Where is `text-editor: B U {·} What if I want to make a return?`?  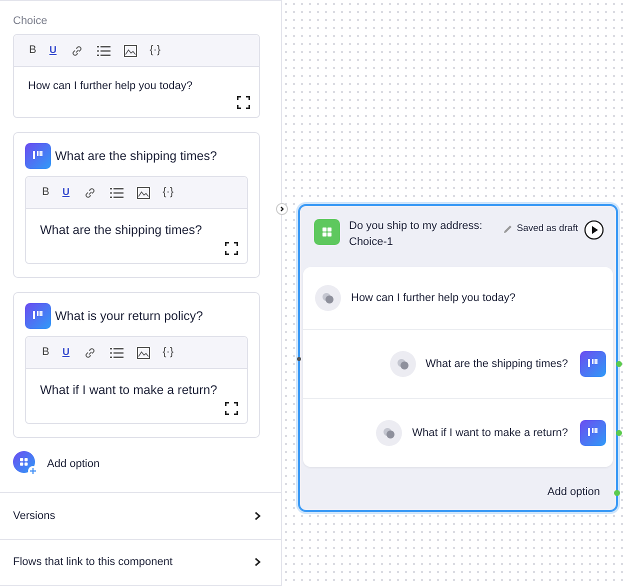
text-editor: B U {·} What if I want to make a return? is located at coordinates (136, 380).